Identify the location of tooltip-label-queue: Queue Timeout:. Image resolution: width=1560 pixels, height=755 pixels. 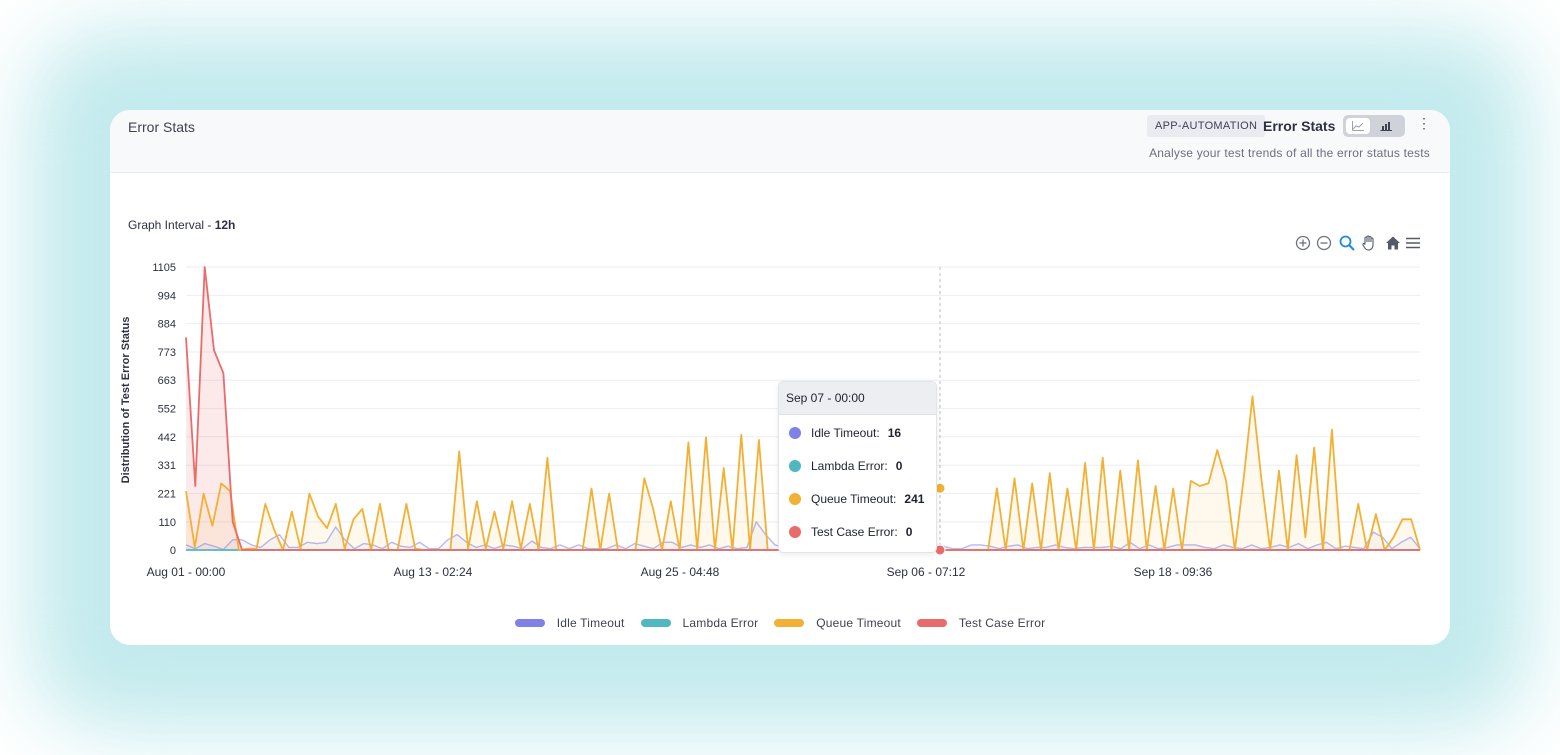
(854, 499).